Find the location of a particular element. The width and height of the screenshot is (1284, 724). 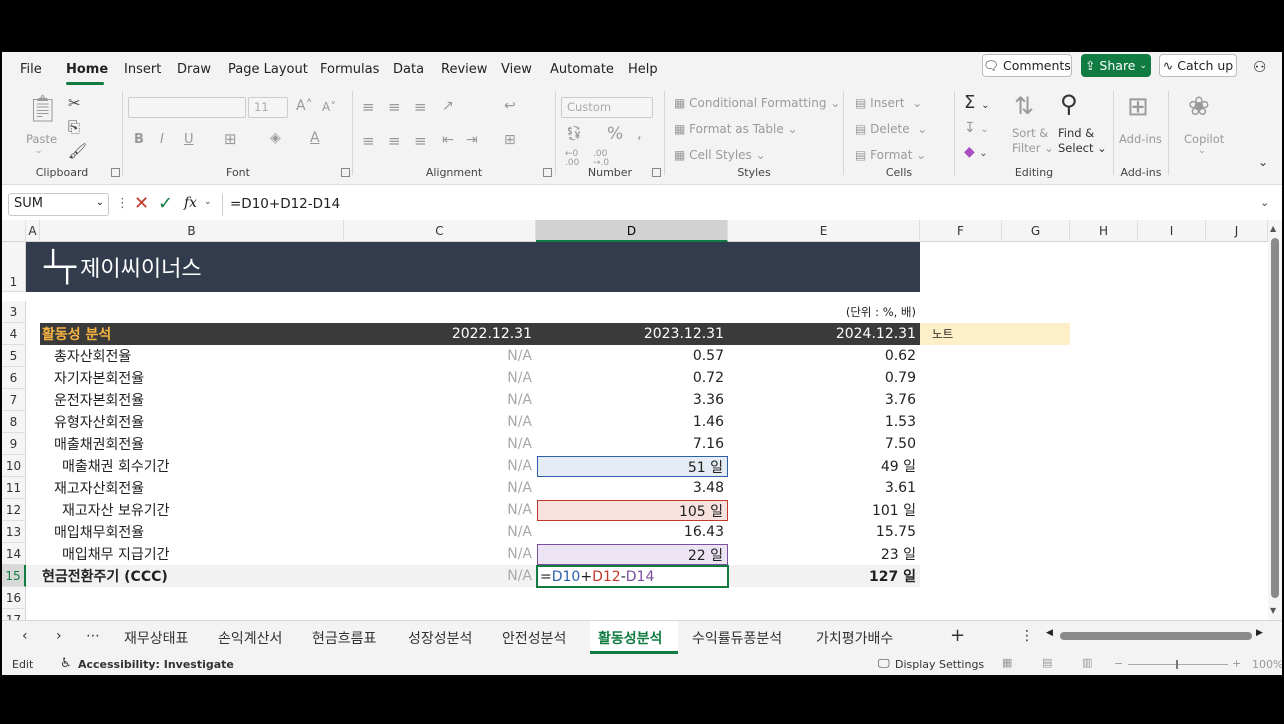

borders-icon: ⊞ is located at coordinates (230, 139).